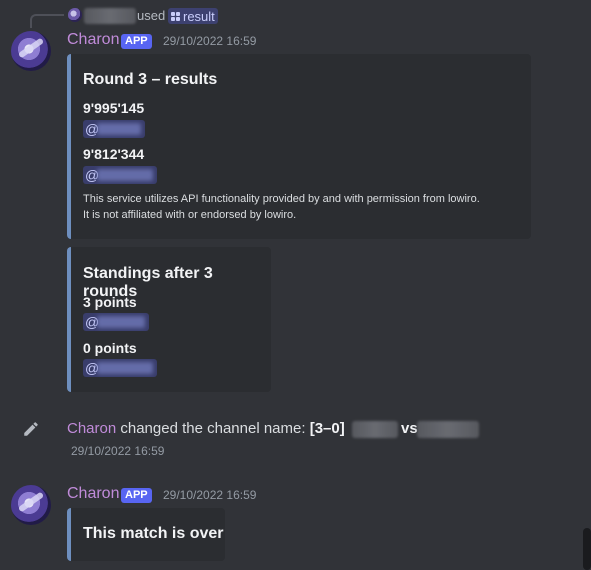  What do you see at coordinates (110, 16) in the screenshot?
I see `command-user-name-redacted` at bounding box center [110, 16].